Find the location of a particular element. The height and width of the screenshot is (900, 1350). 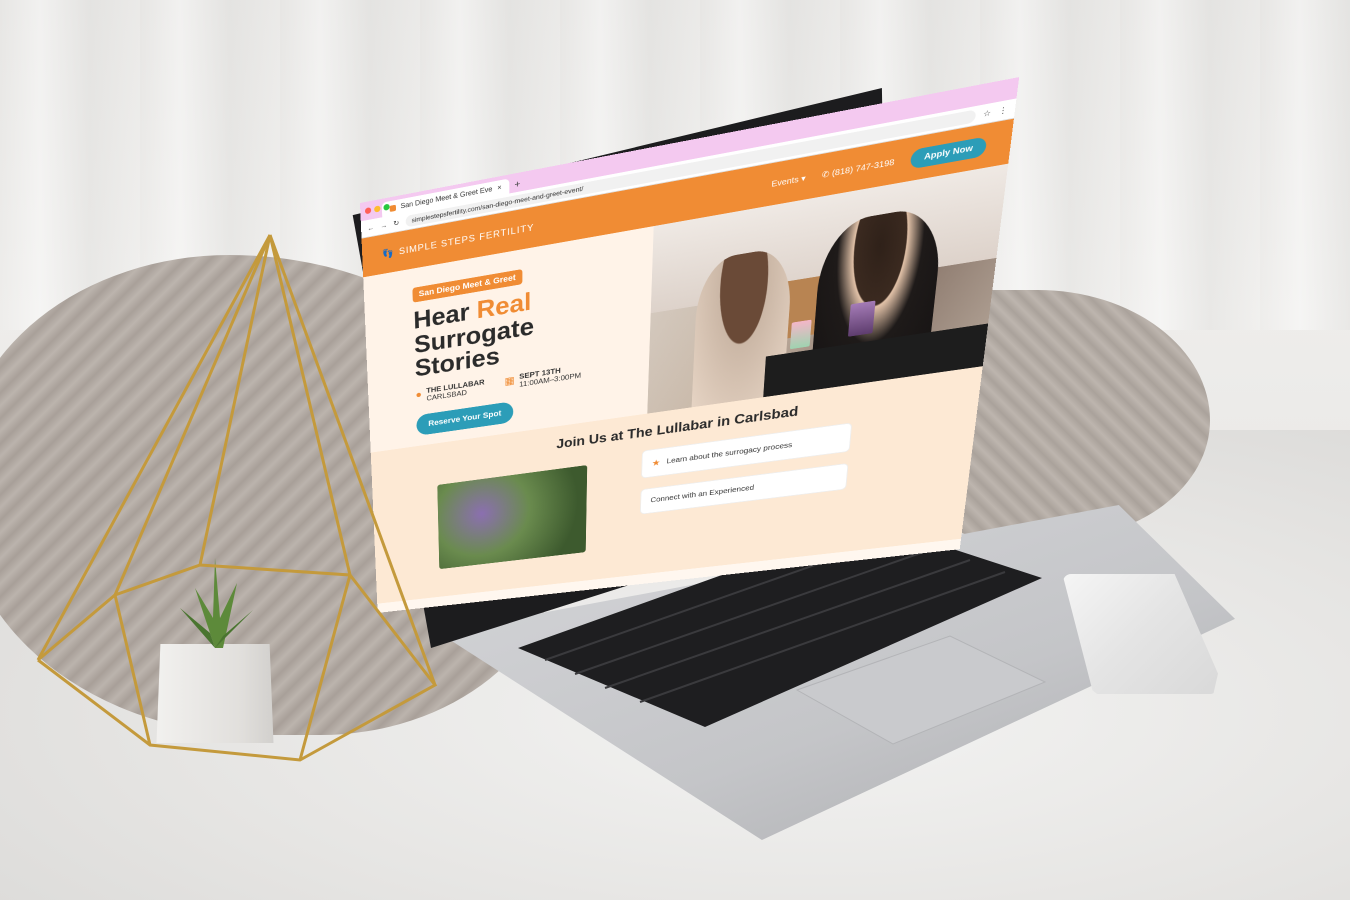

favicon-icon is located at coordinates (393, 207).